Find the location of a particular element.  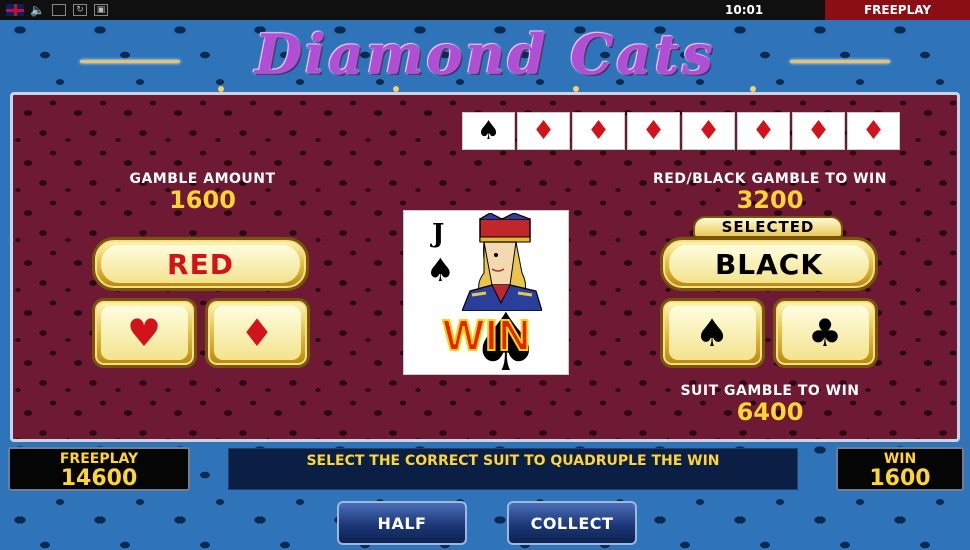

red-button-label: RED is located at coordinates (200, 264).